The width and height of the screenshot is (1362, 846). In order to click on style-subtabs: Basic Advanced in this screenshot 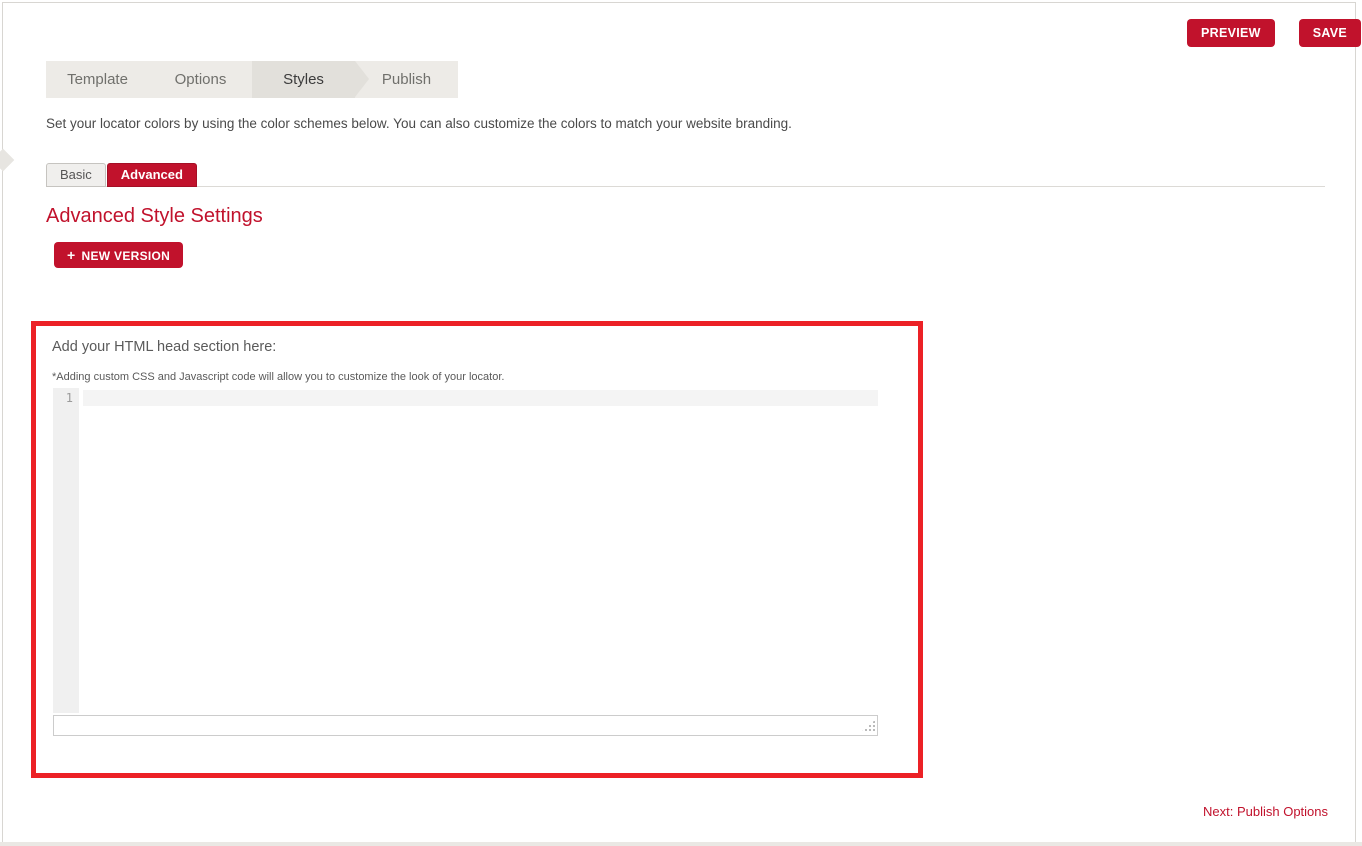, I will do `click(685, 175)`.